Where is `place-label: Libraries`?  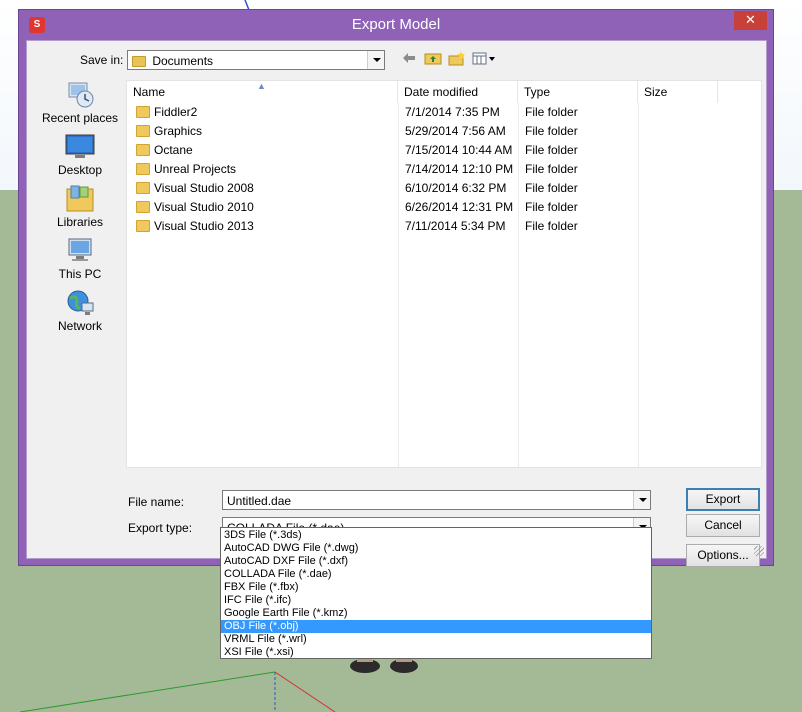
place-label: Libraries is located at coordinates (80, 222).